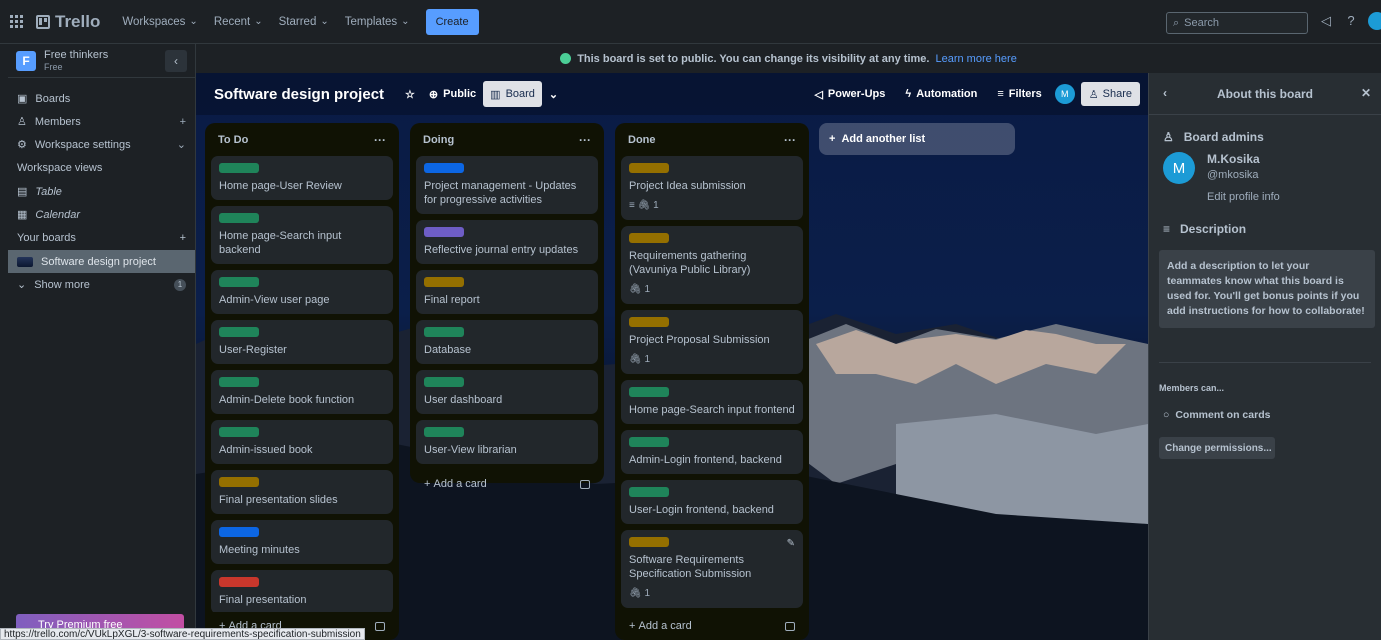 This screenshot has height=640, width=1381. Describe the element at coordinates (507, 292) in the screenshot. I see `card: Final report` at that location.